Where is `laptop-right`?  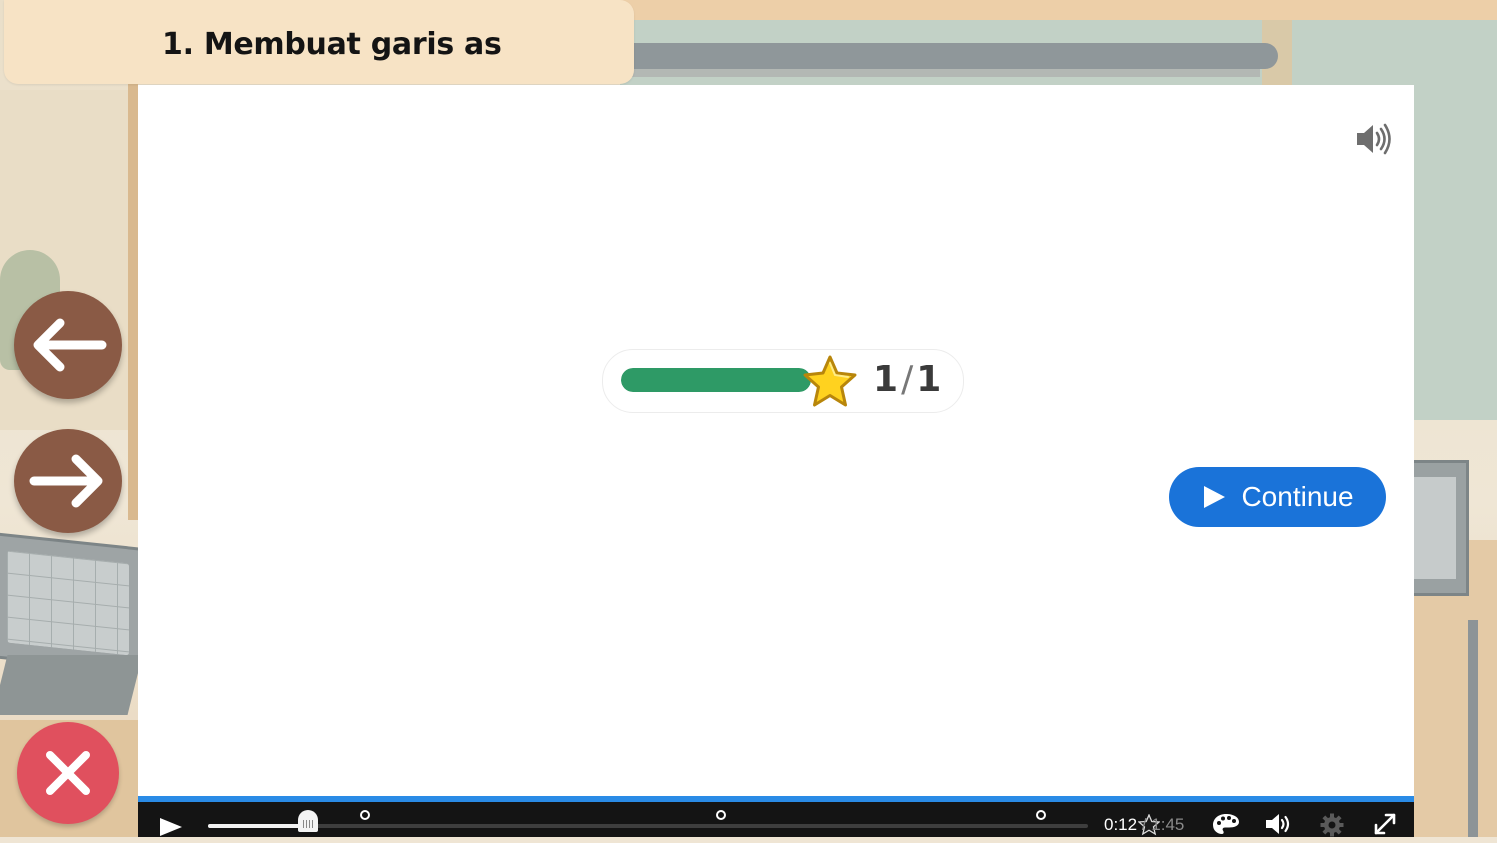 laptop-right is located at coordinates (1441, 528).